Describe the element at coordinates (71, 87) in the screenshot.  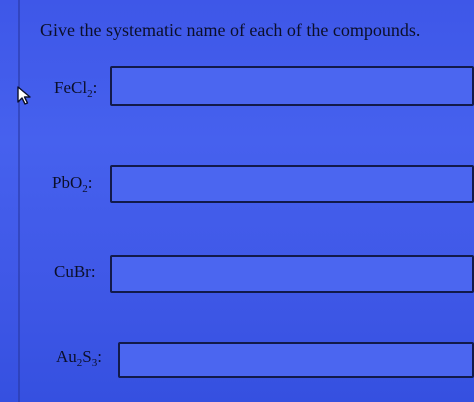
I see `formula-base: FeCl` at that location.